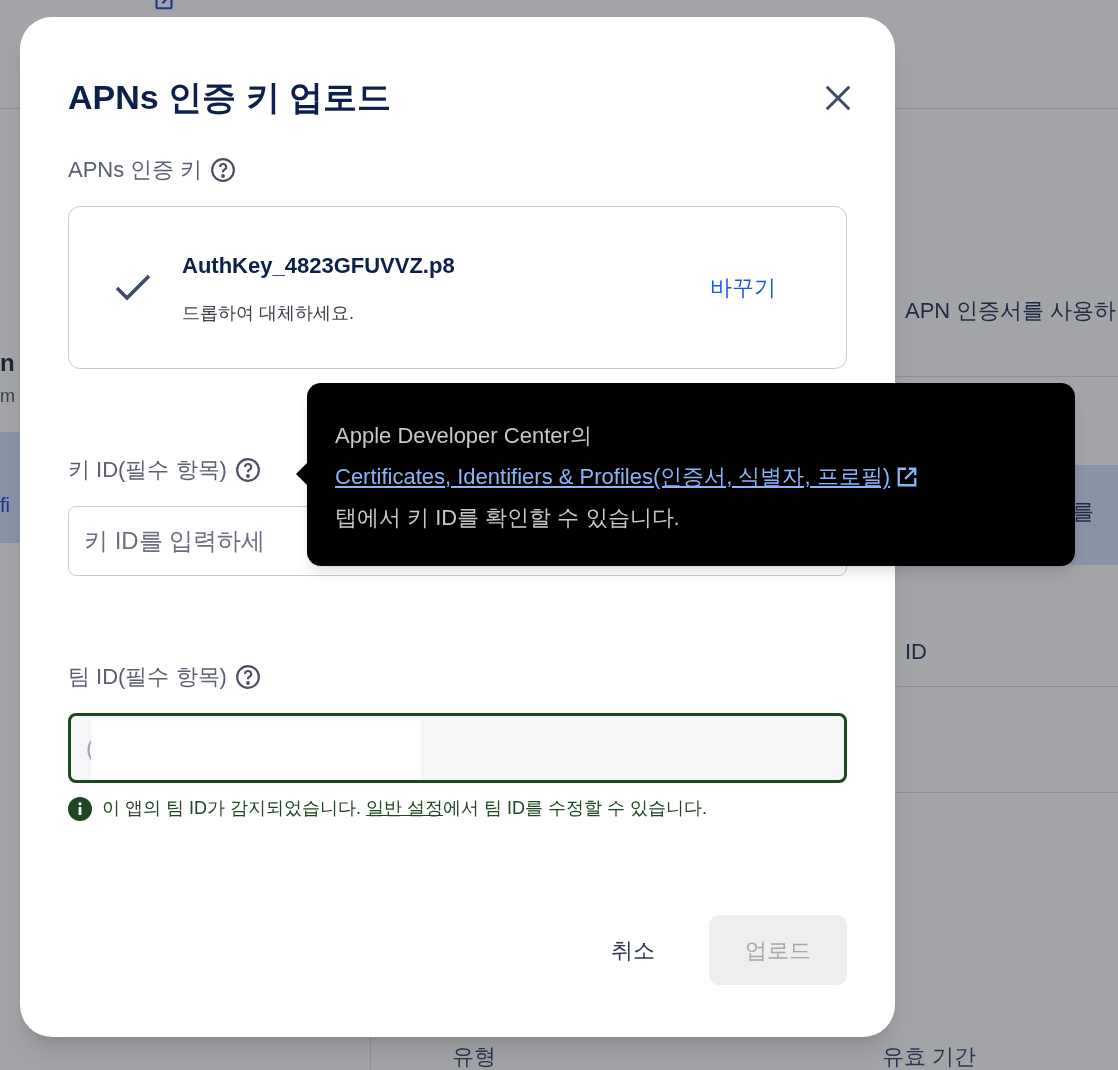 The image size is (1118, 1070). I want to click on info-message: 이 앱의 팀 ID가 감지되었습니다. 일반 설정에서 팀 ID를 수정할 수 있습니다., so click(405, 808).